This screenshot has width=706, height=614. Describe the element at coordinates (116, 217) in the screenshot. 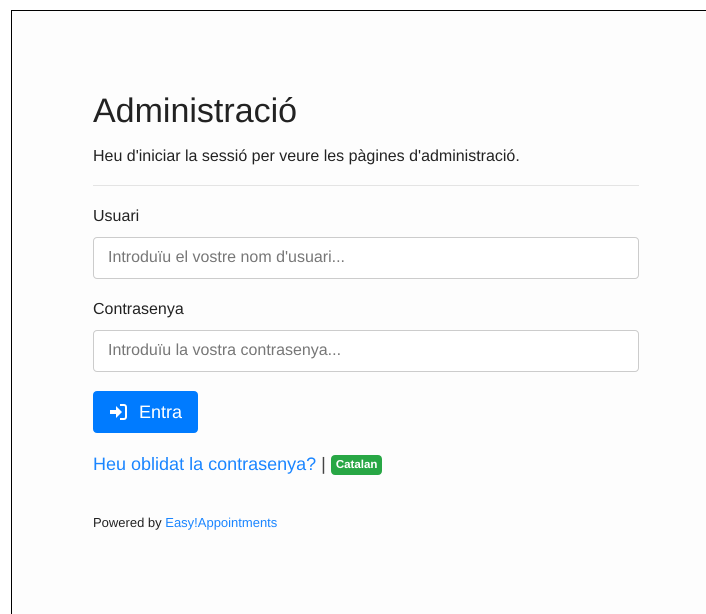

I see `field-label: Usuari` at that location.